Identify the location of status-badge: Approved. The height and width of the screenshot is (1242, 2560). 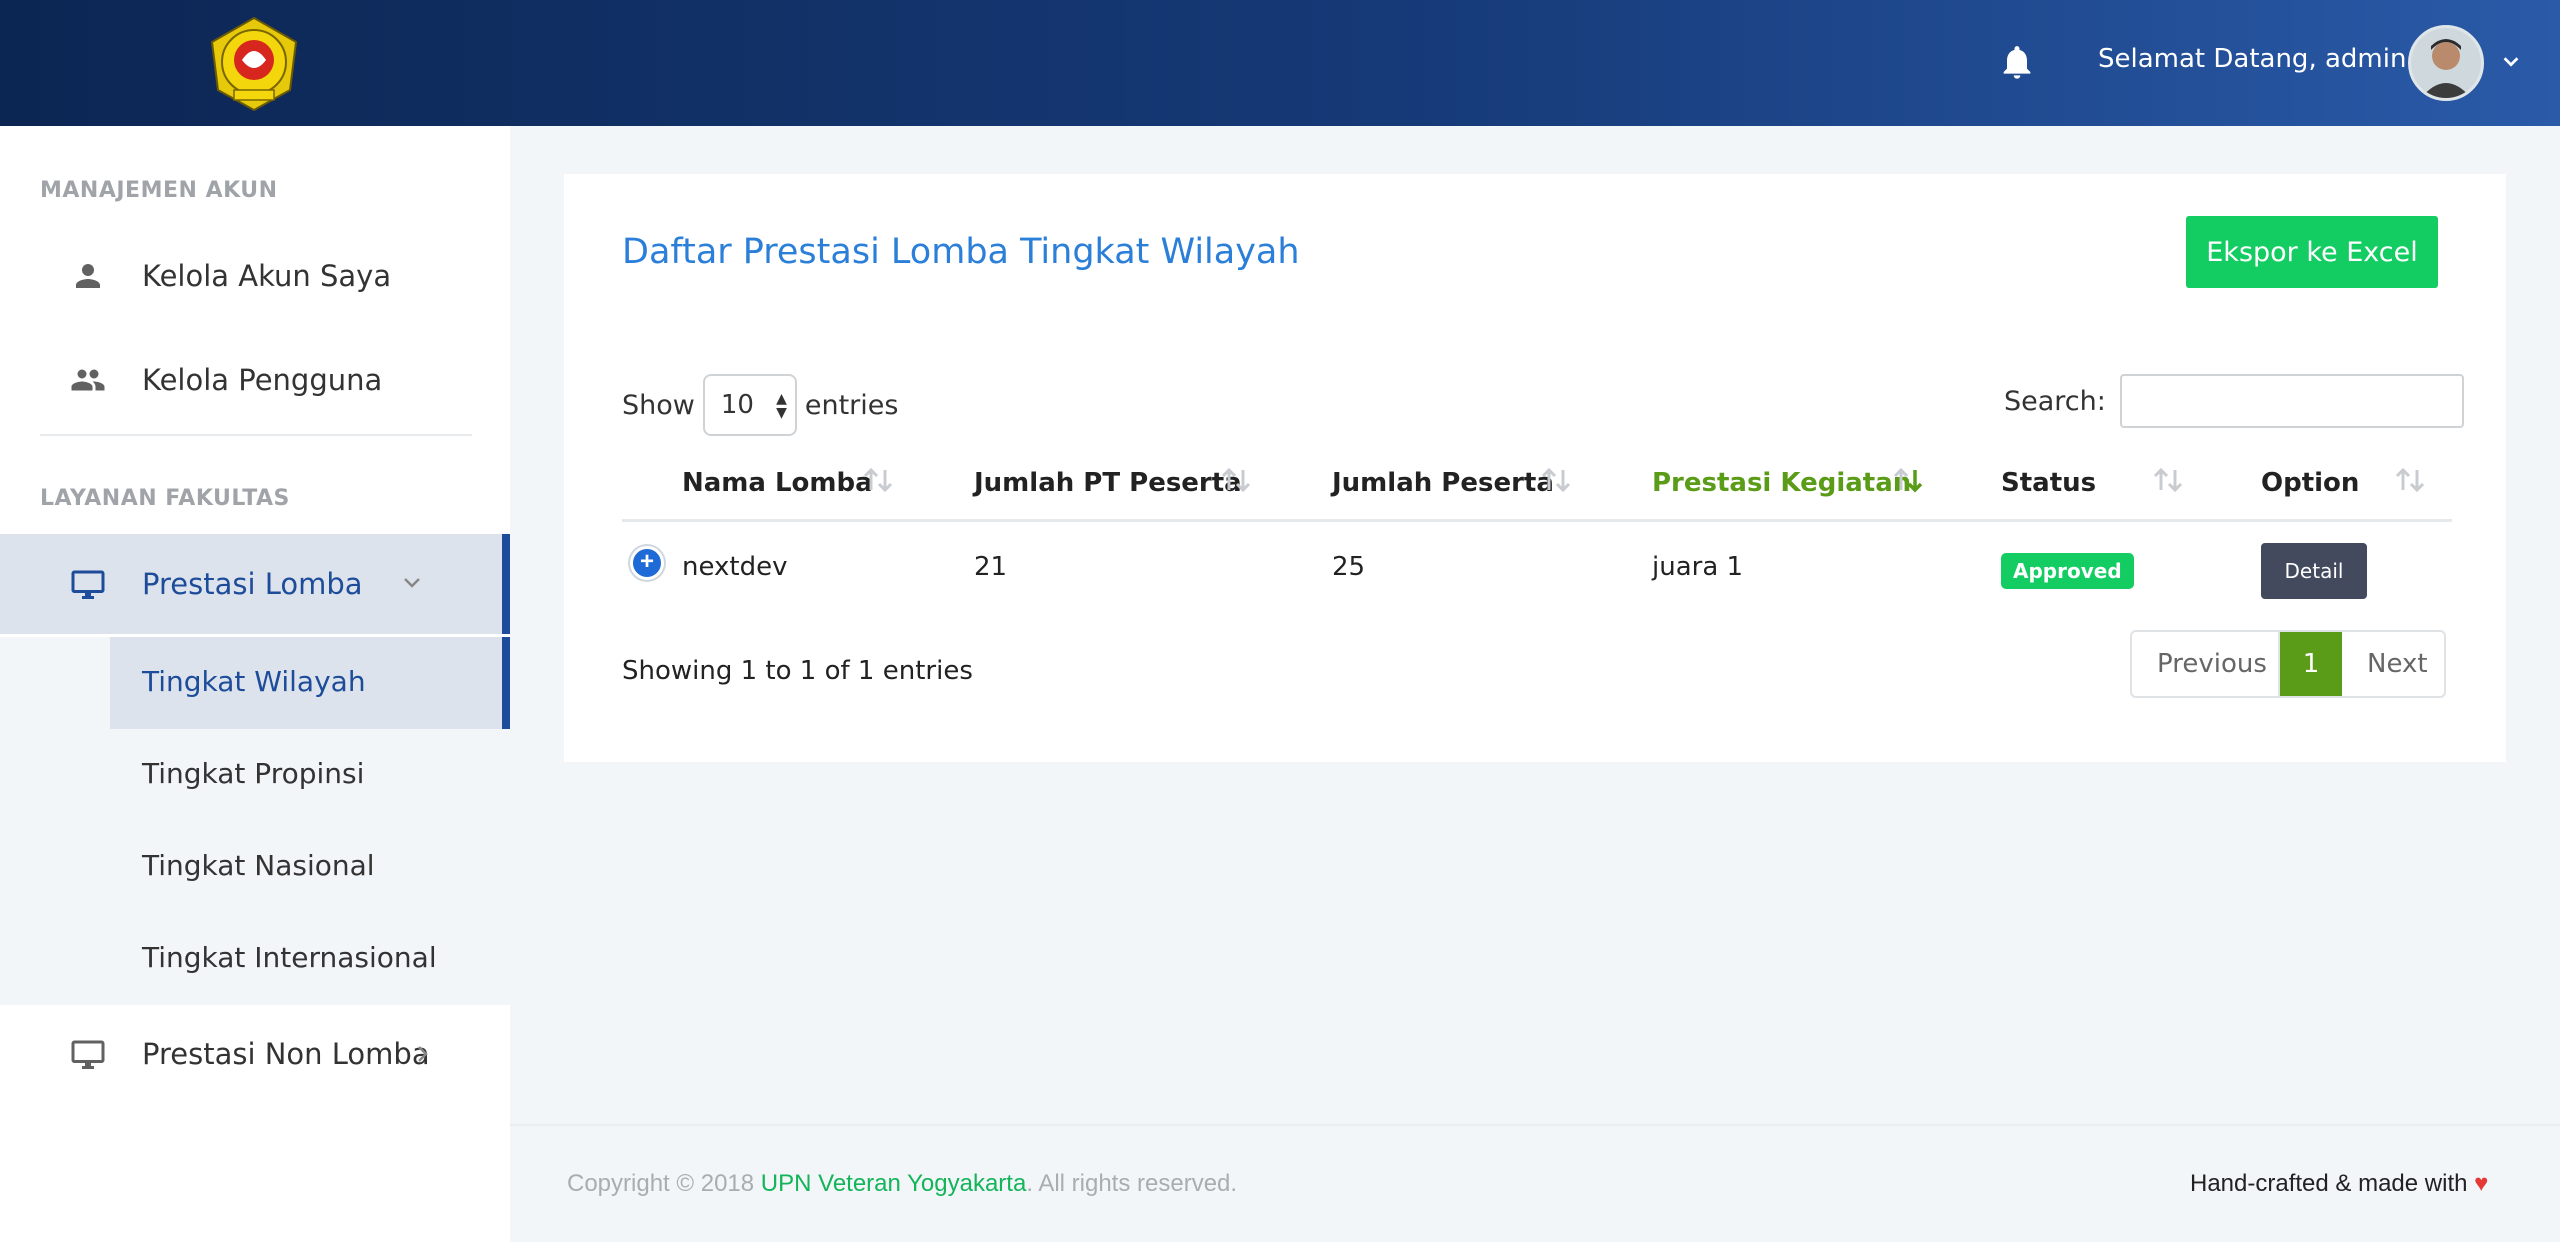
(2067, 571).